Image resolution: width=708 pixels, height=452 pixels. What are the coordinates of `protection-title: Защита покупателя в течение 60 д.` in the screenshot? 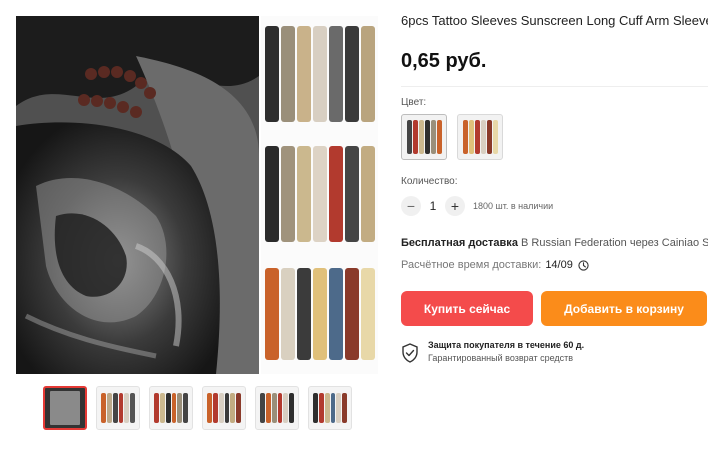 It's located at (506, 345).